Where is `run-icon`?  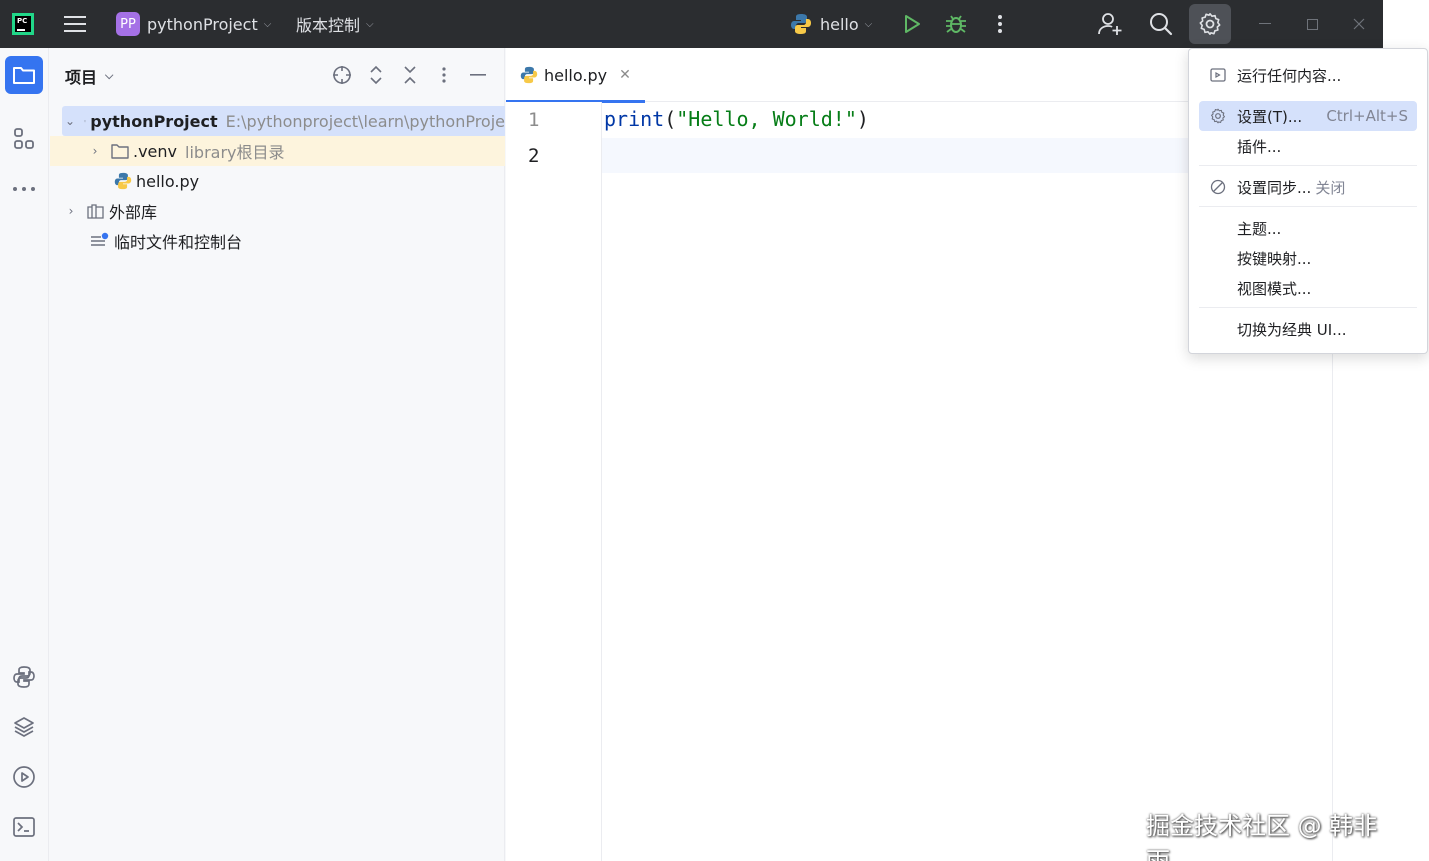
run-icon is located at coordinates (912, 24).